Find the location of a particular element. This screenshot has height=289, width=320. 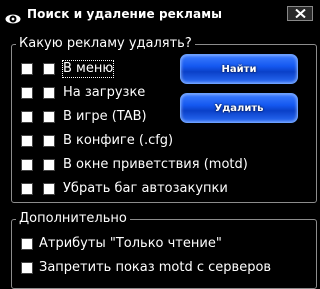

checkbox-menu-a is located at coordinates (27, 69).